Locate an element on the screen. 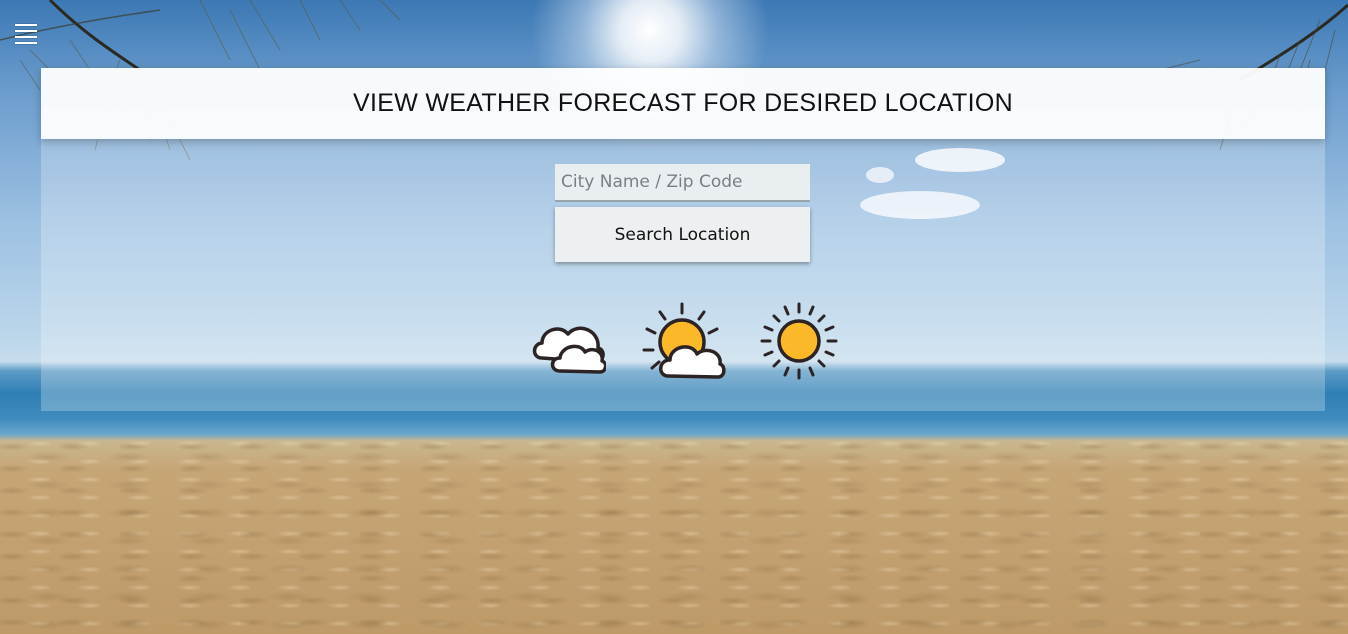 The width and height of the screenshot is (1348, 634). hamburger-menu-icon is located at coordinates (26, 35).